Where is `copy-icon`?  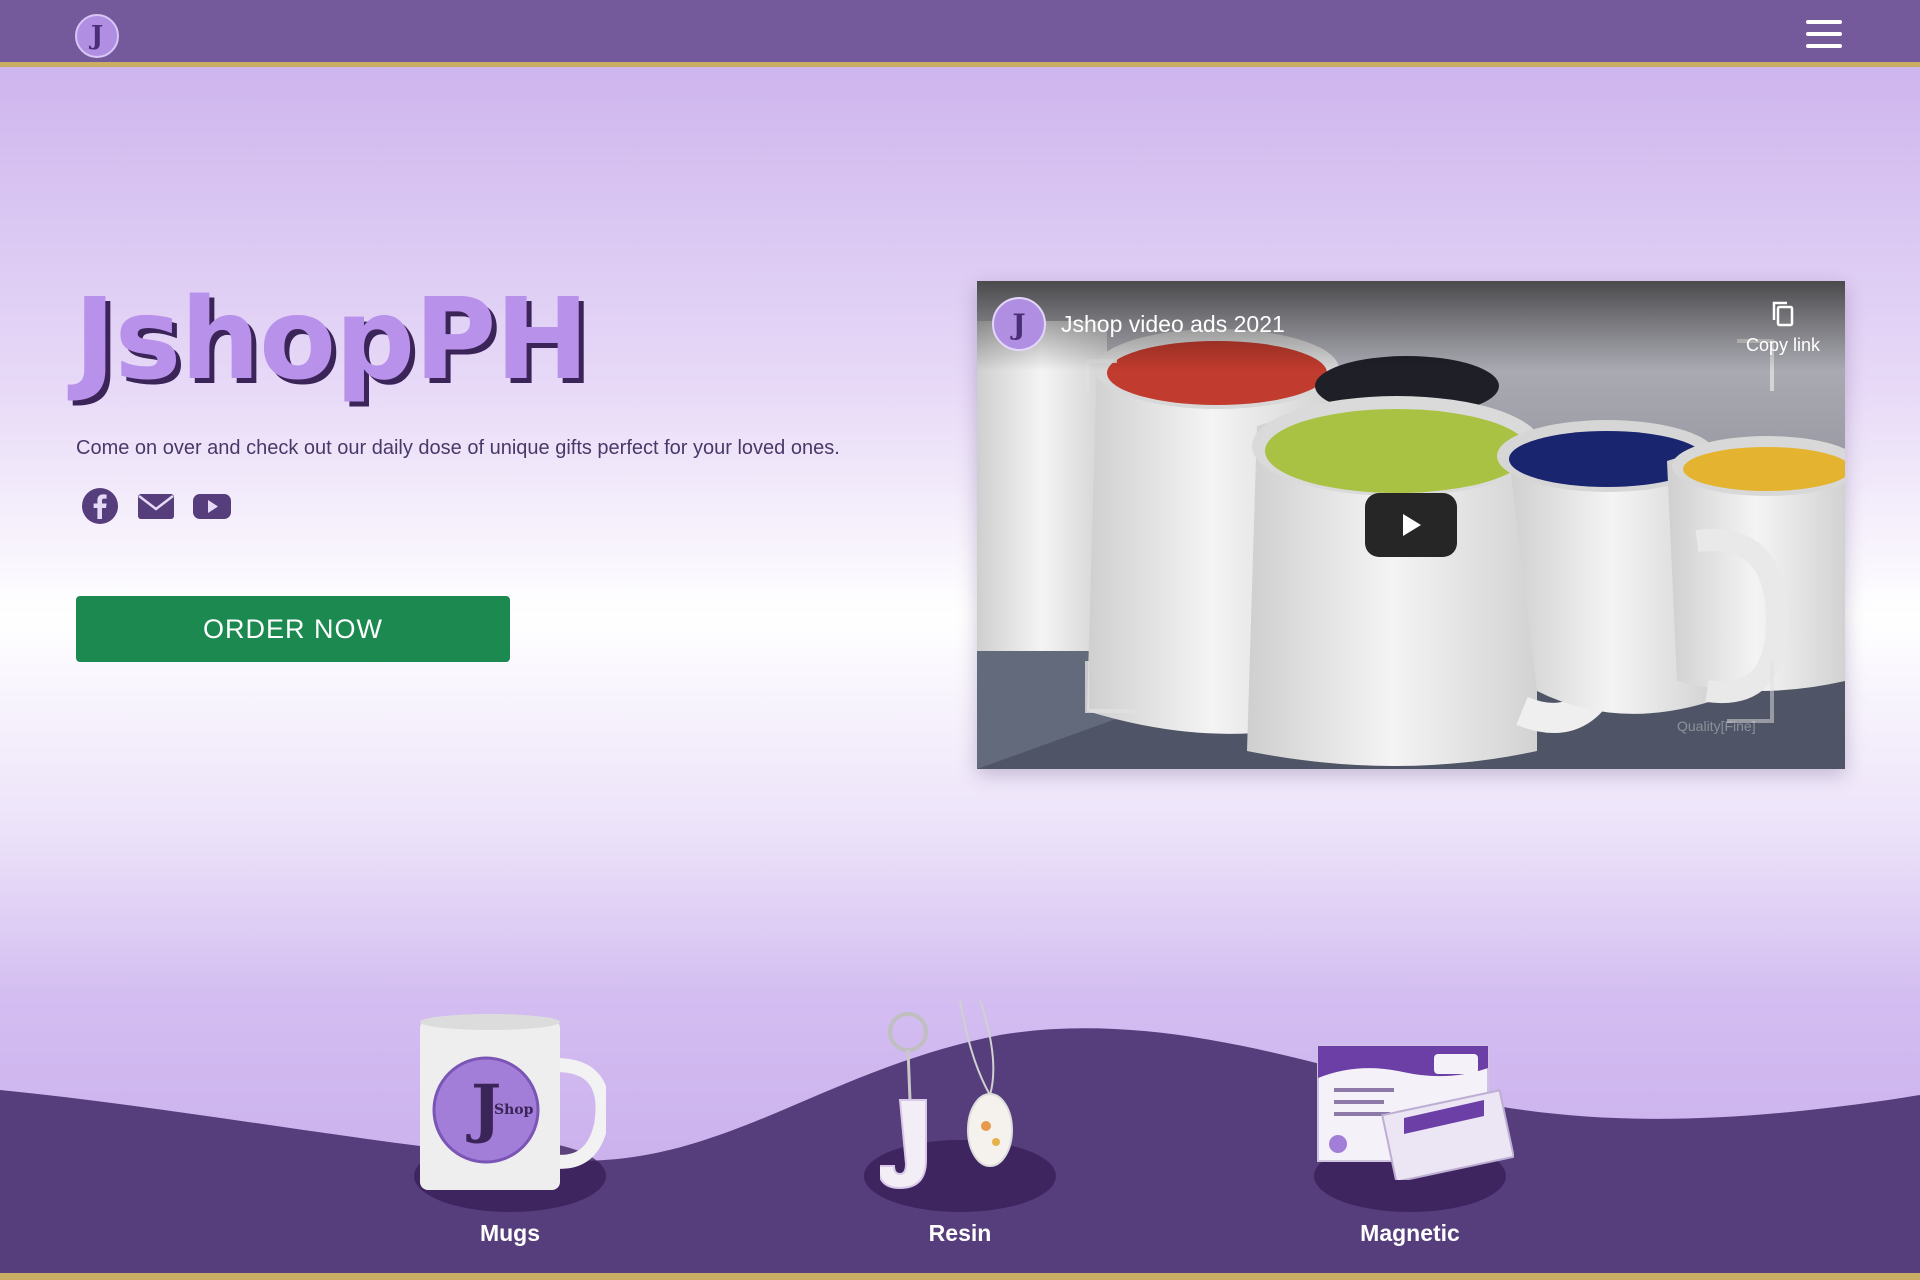
copy-icon is located at coordinates (1783, 314).